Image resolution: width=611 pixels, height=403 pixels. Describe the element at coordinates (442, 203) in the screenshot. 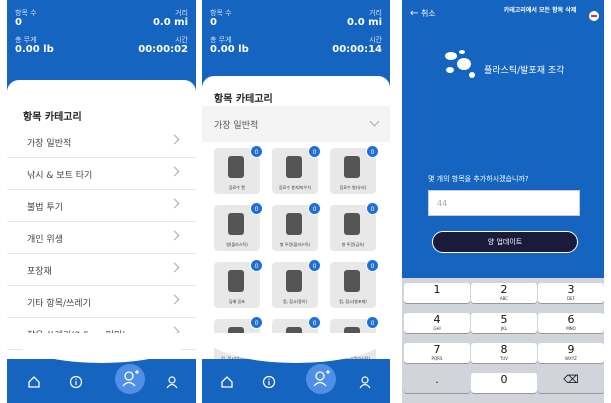

I see `quantity-placeholder: 44` at that location.